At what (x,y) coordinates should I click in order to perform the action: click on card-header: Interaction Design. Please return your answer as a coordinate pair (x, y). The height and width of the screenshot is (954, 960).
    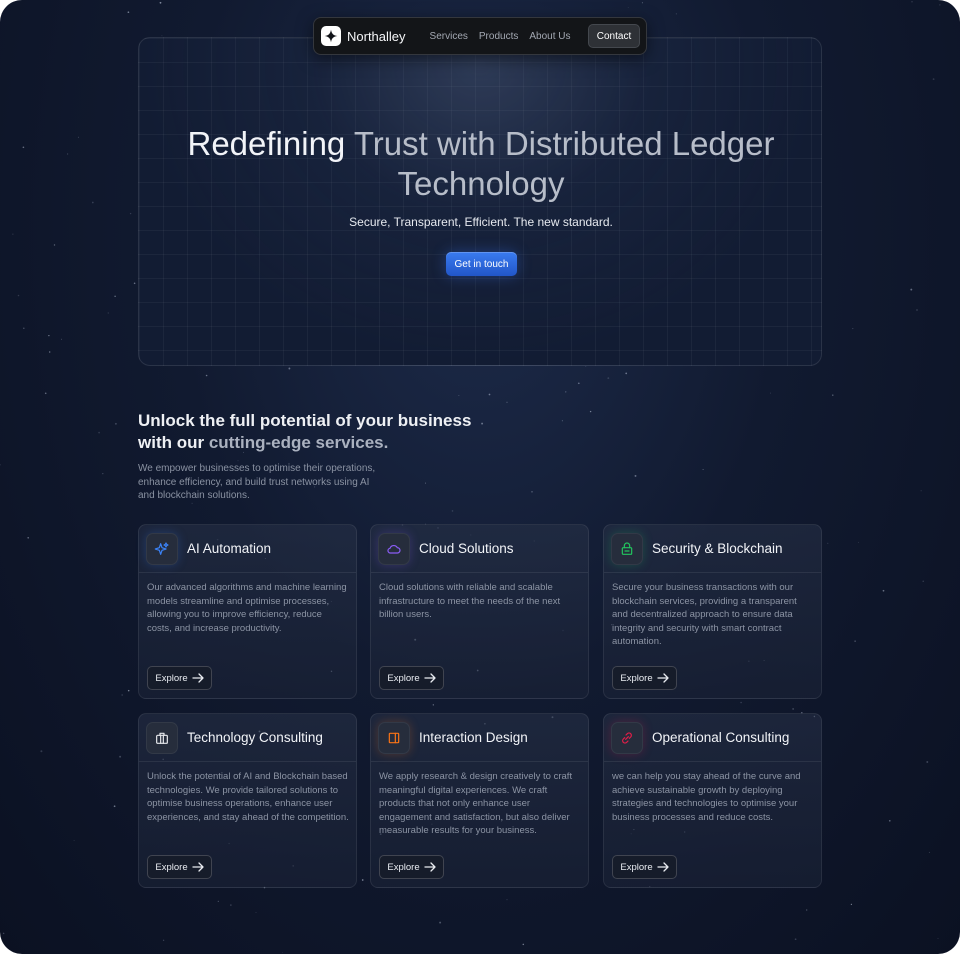
    Looking at the image, I should click on (479, 738).